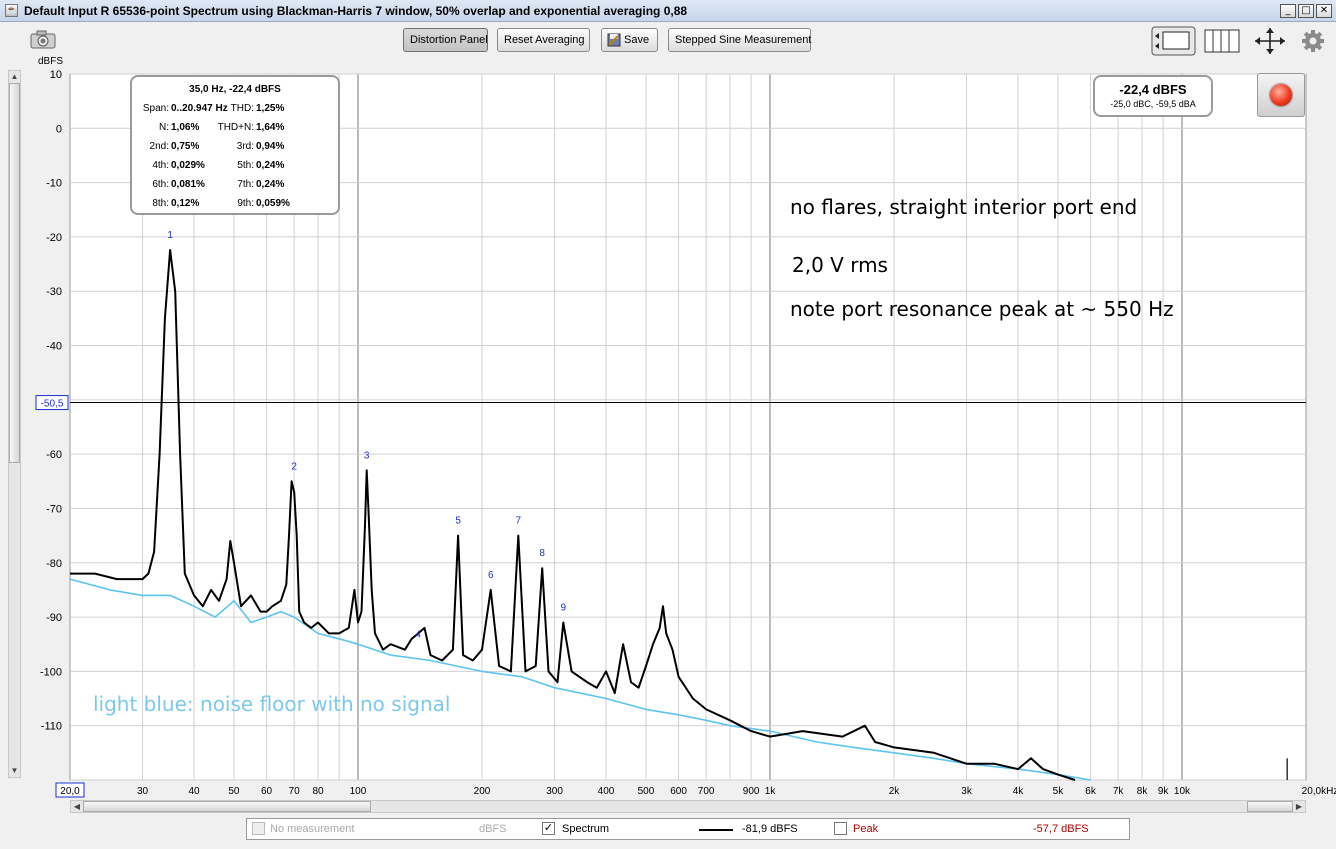 The image size is (1336, 849). What do you see at coordinates (491, 575) in the screenshot?
I see `harmonic-marker: 6` at bounding box center [491, 575].